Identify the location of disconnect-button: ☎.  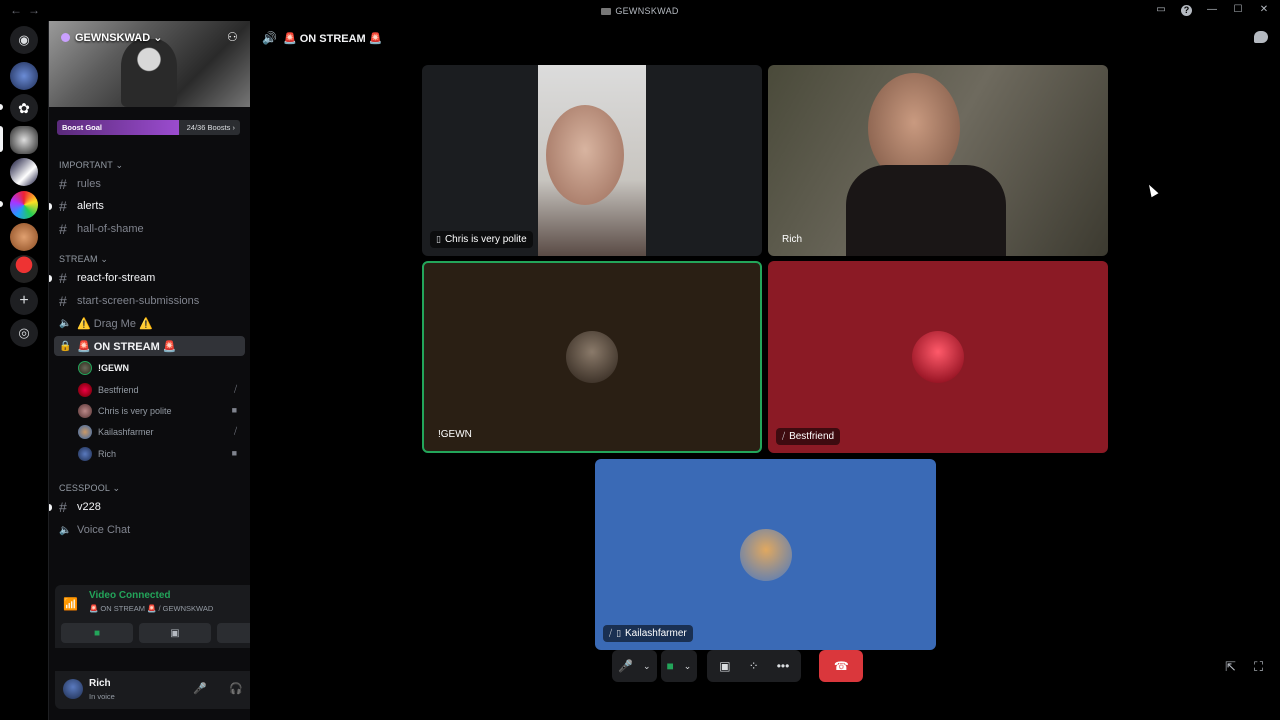
(841, 666).